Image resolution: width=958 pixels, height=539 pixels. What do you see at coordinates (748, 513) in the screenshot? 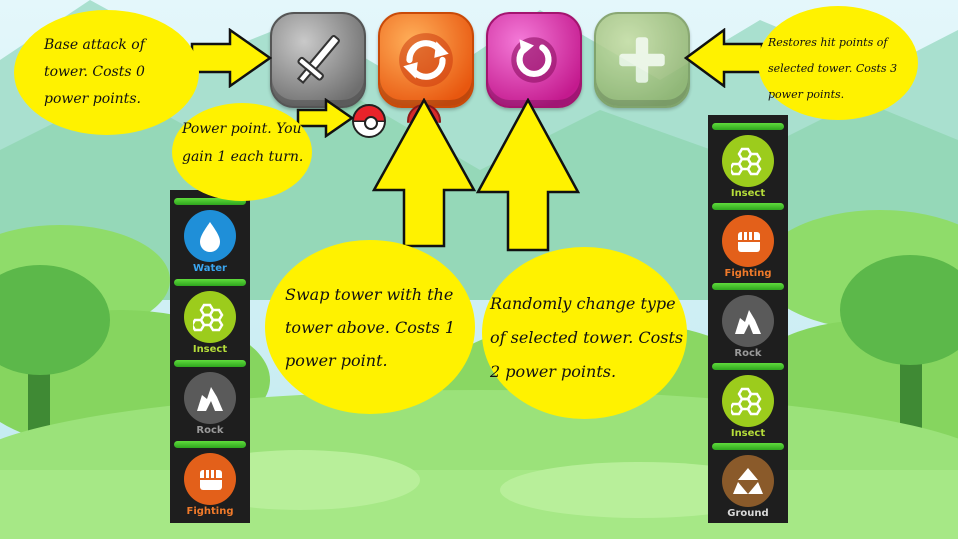
I see `tower-type-label: Ground` at bounding box center [748, 513].